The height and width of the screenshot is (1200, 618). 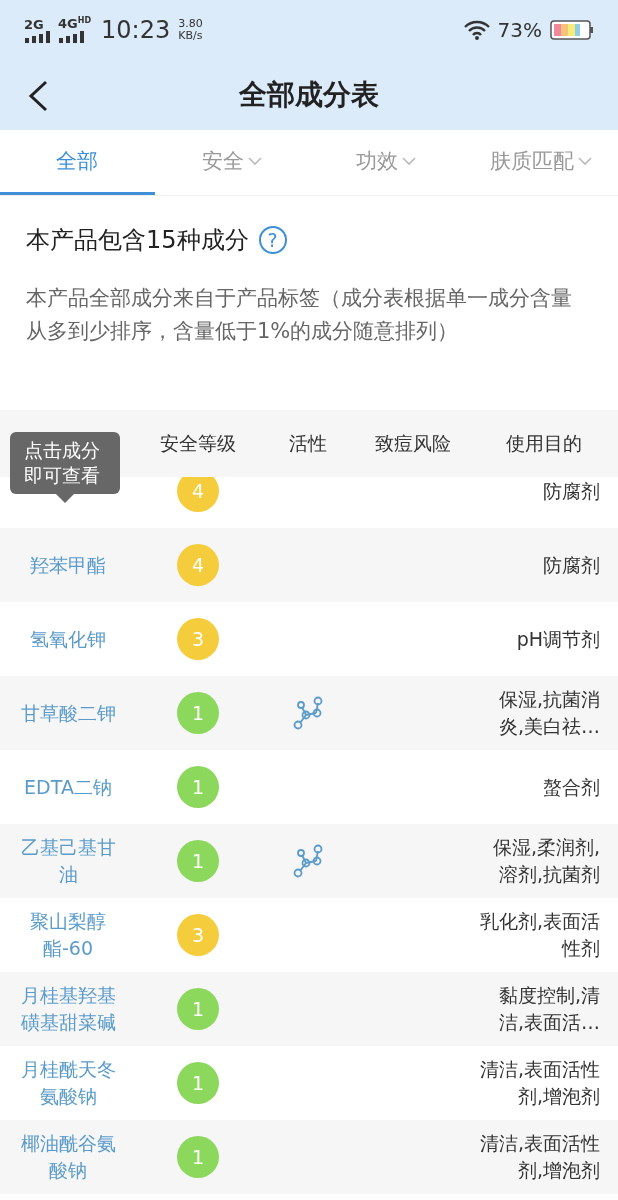 What do you see at coordinates (544, 443) in the screenshot?
I see `column-header: 使用目的` at bounding box center [544, 443].